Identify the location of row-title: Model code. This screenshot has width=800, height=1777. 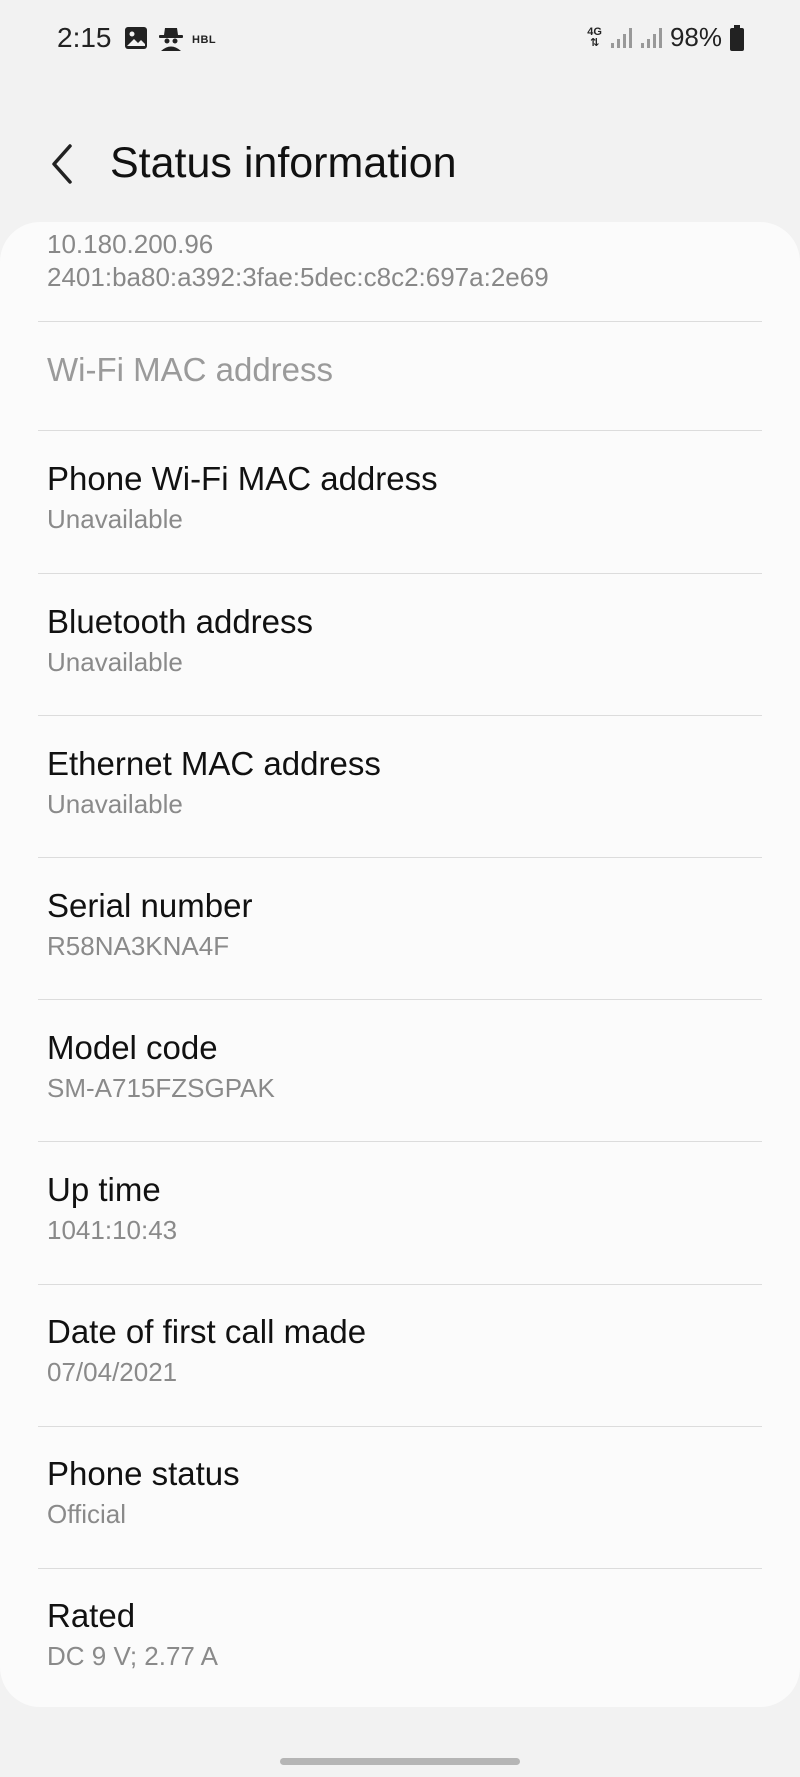
(132, 1047).